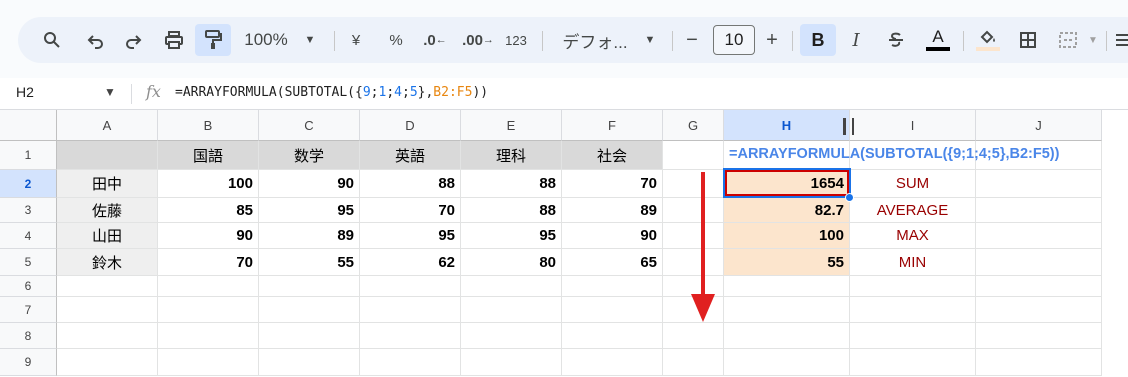  I want to click on row-header-7: 7, so click(28, 310).